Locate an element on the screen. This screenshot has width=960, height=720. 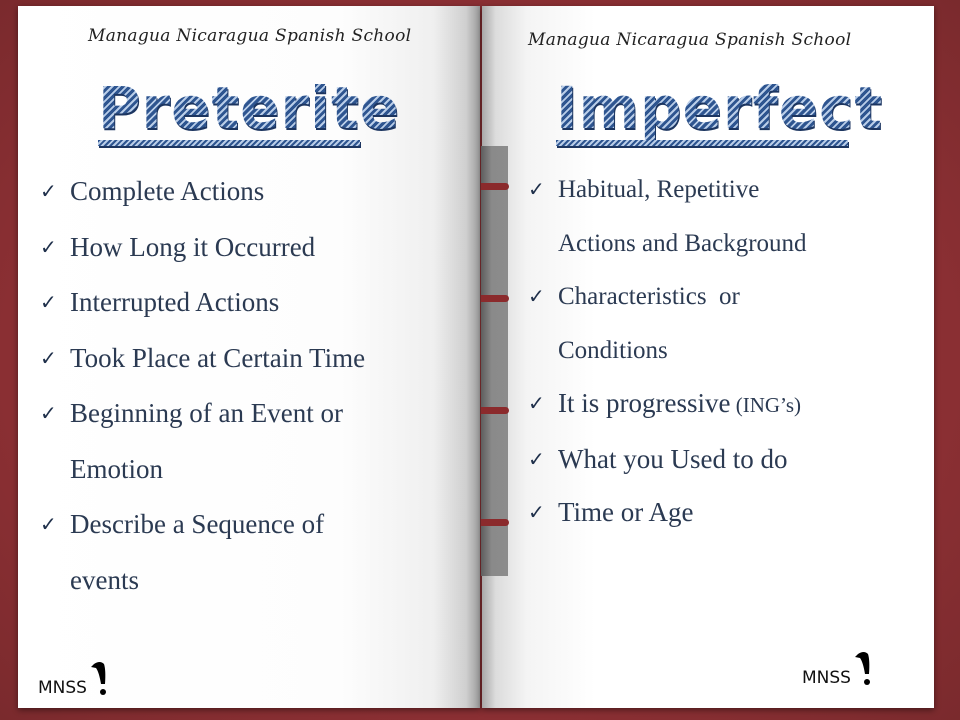
list-item: ✓ Interrupted Actions is located at coordinates (202, 303).